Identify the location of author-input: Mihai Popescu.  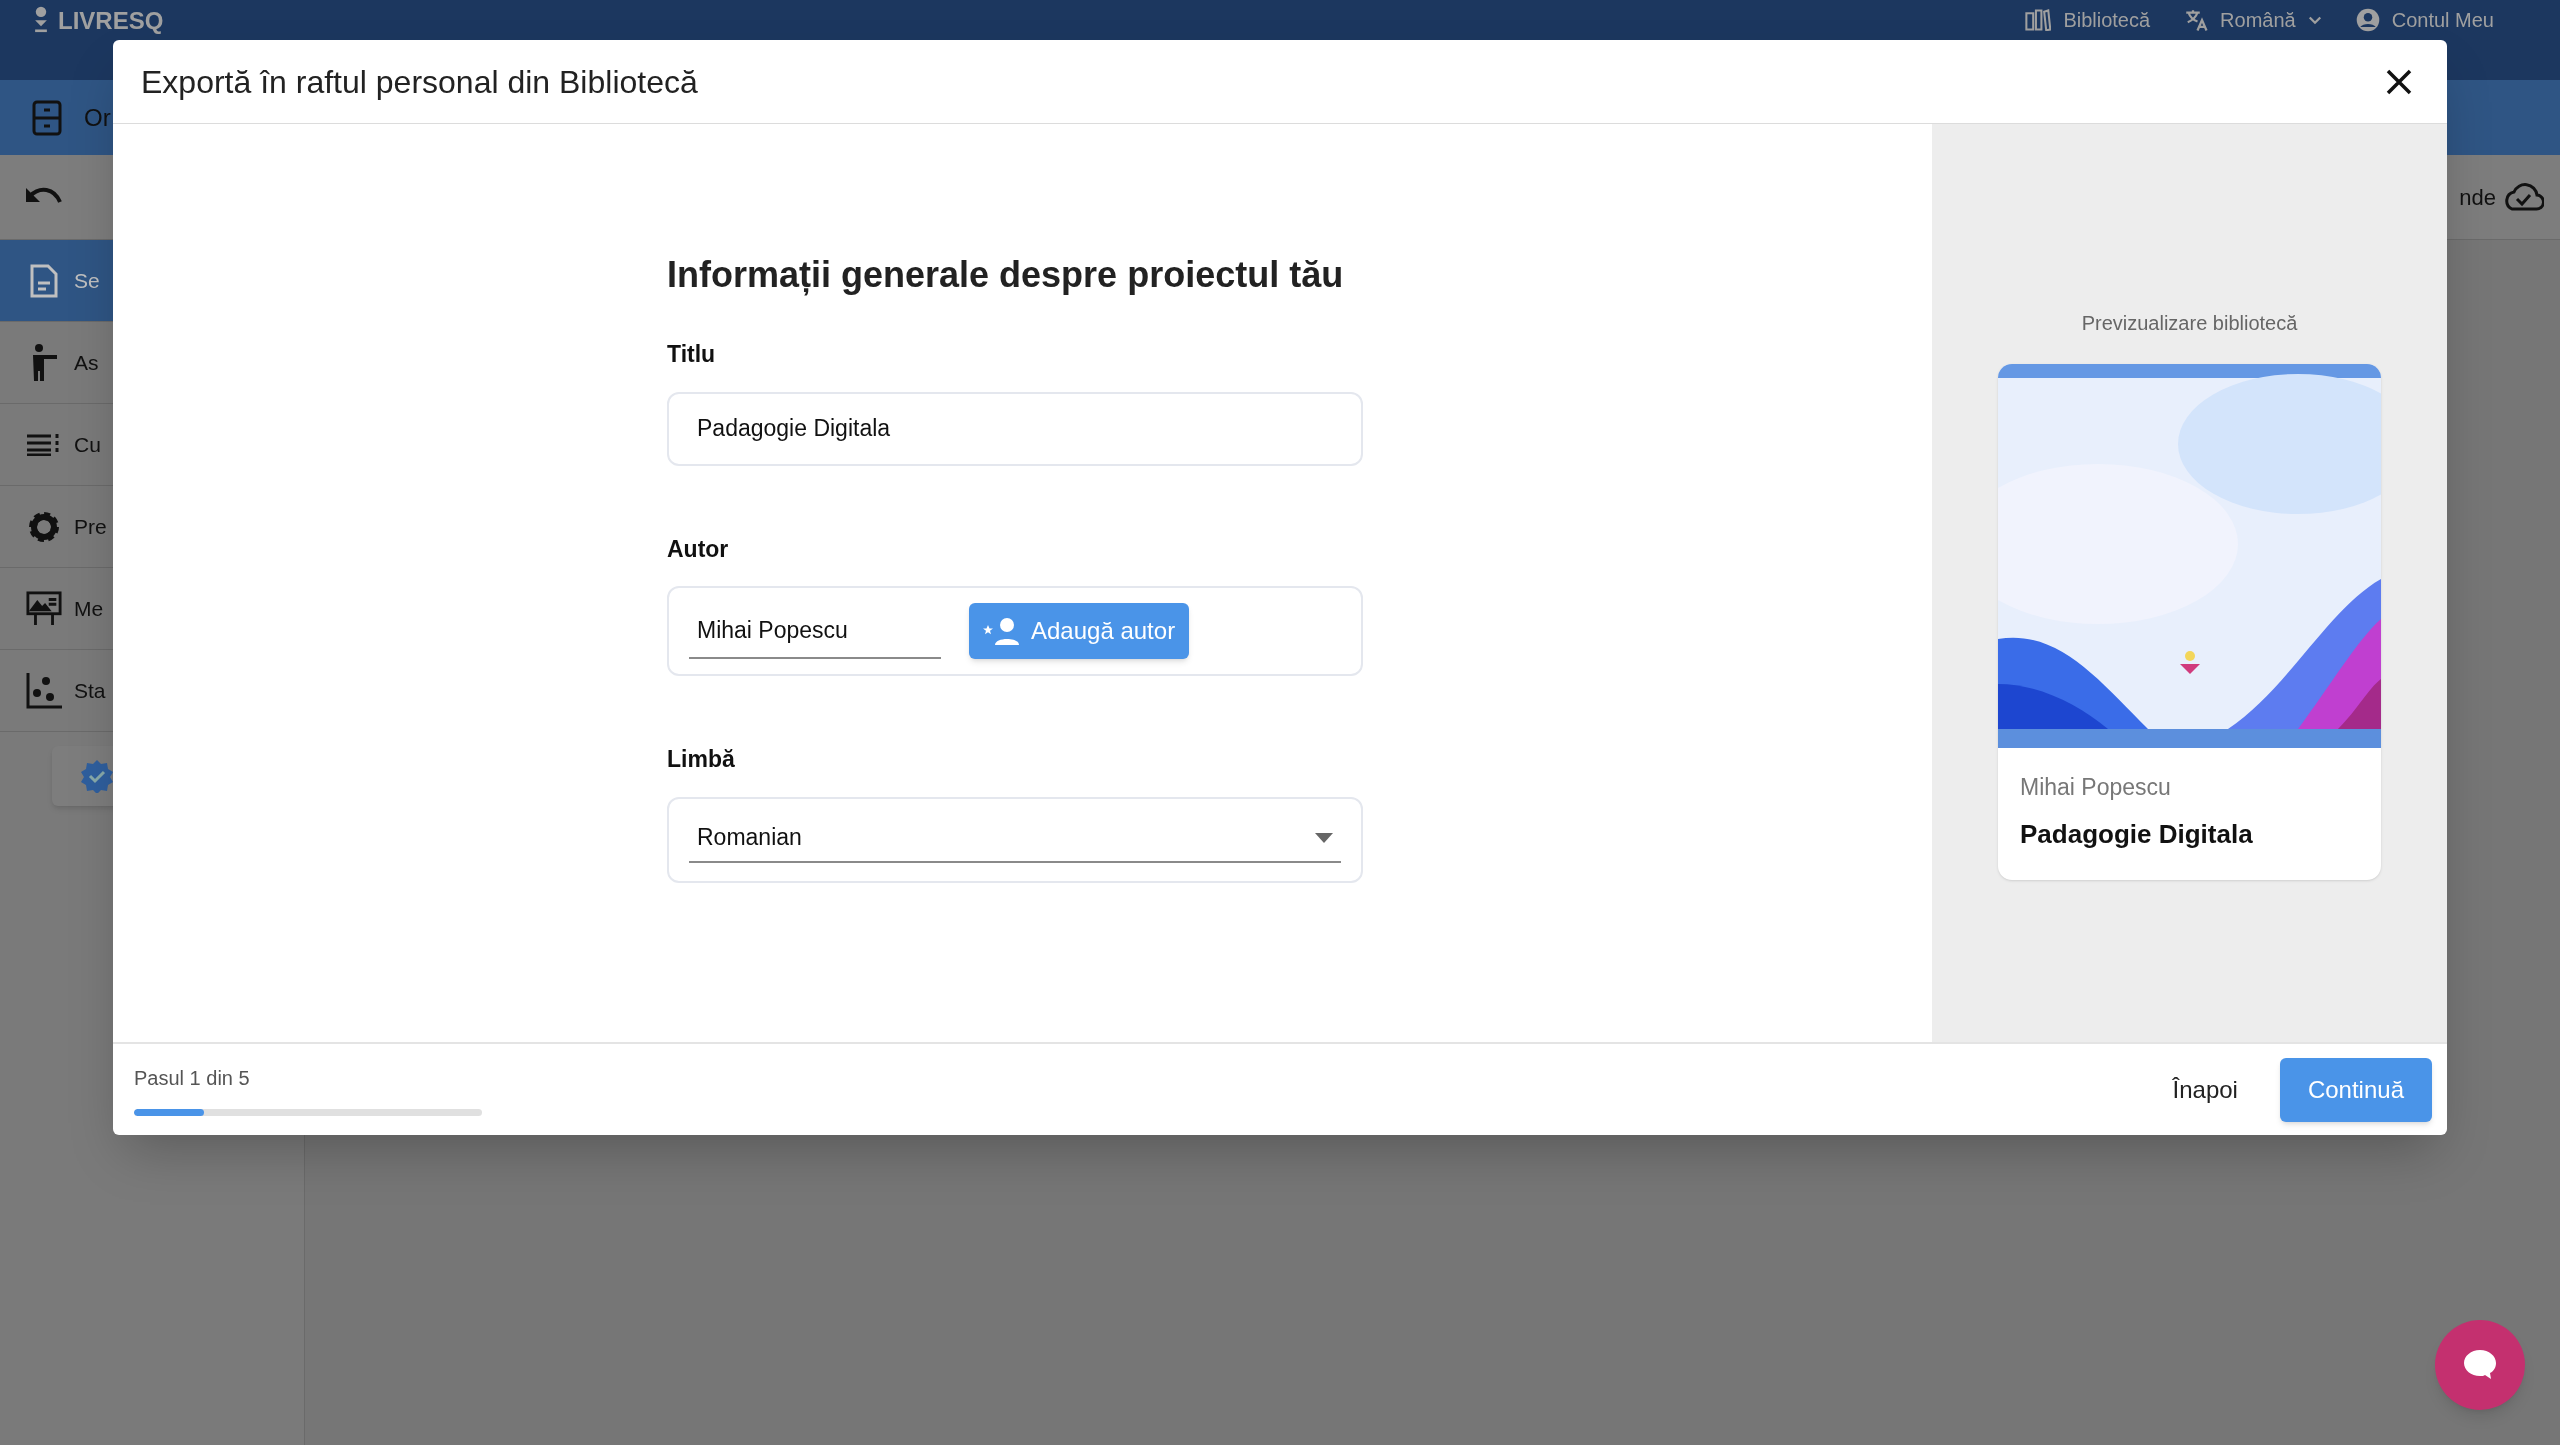
(815, 631).